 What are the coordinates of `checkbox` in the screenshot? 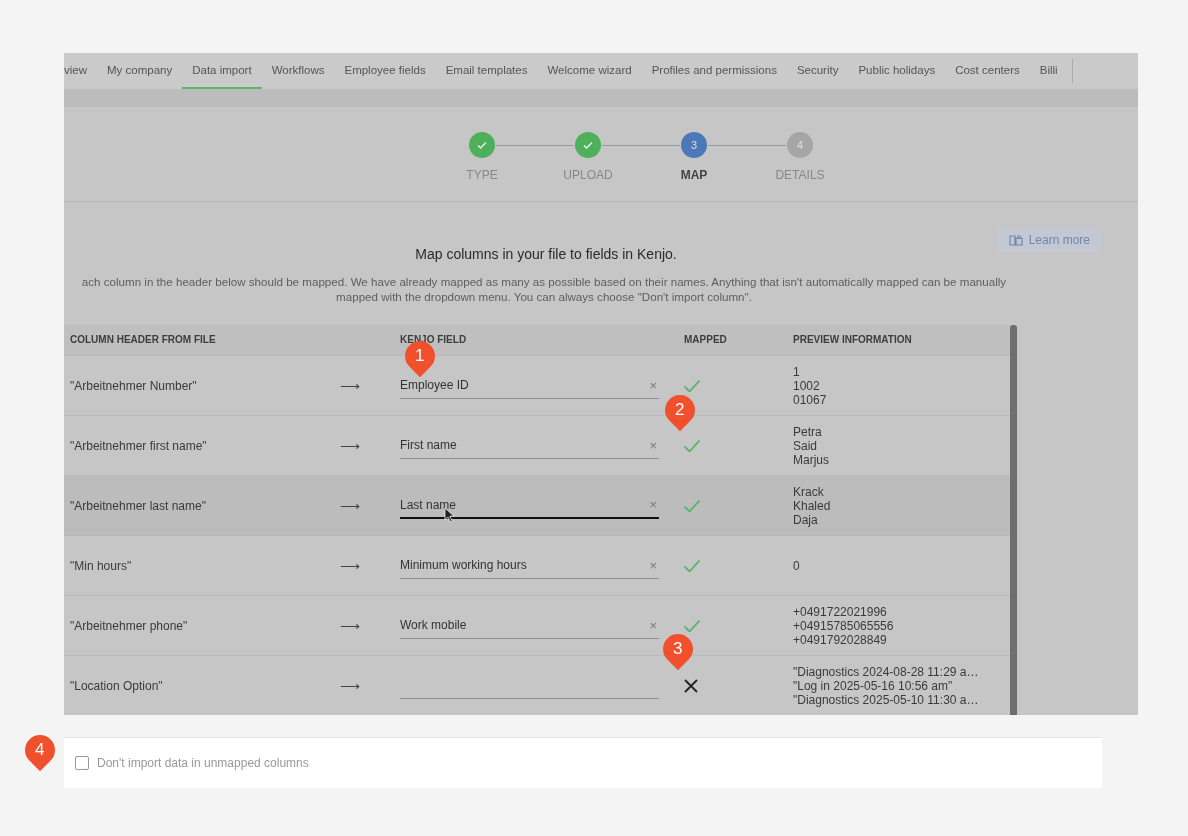 It's located at (82, 763).